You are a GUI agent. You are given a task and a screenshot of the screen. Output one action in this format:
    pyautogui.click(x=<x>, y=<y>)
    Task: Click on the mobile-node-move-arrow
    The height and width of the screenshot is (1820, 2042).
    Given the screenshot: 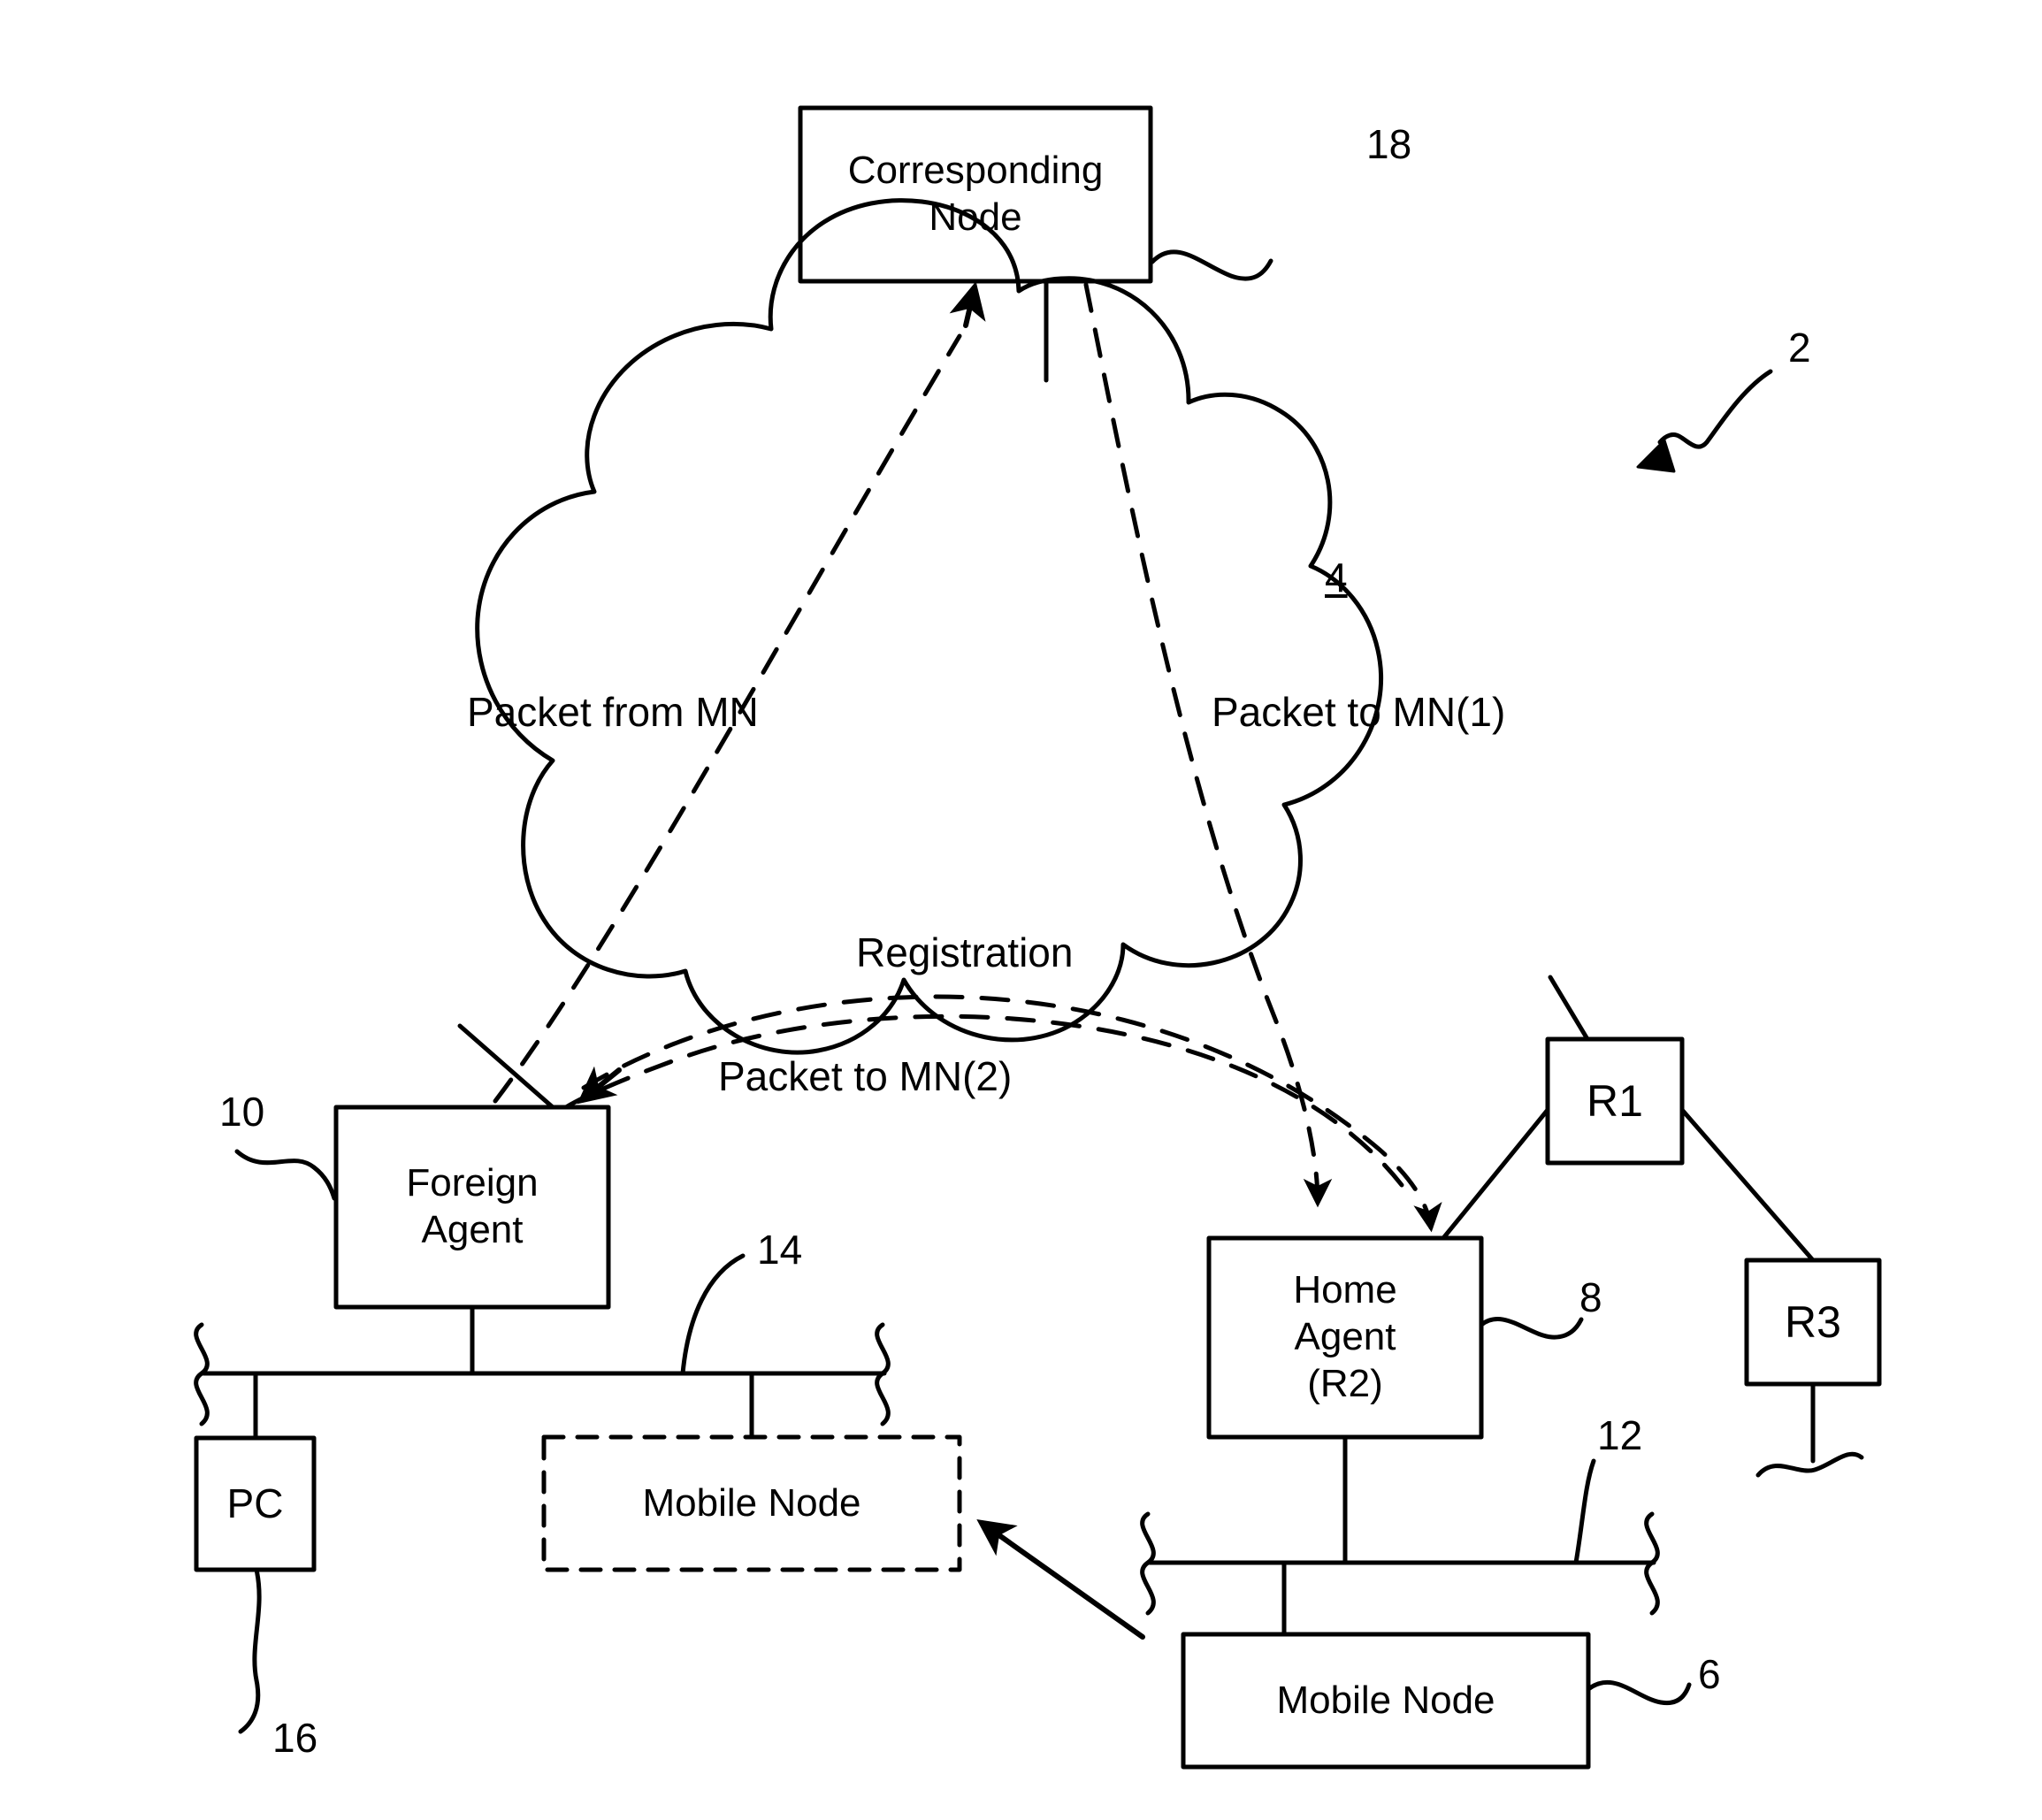 What is the action you would take?
    pyautogui.click(x=1060, y=1579)
    